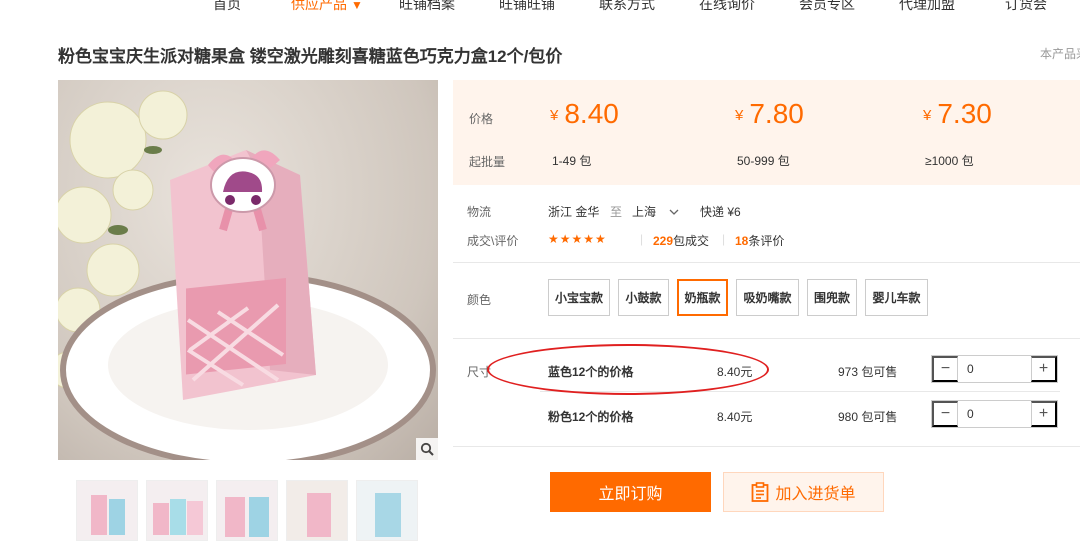 The width and height of the screenshot is (1080, 541). What do you see at coordinates (643, 297) in the screenshot?
I see `color-option-drum: 小鼓款` at bounding box center [643, 297].